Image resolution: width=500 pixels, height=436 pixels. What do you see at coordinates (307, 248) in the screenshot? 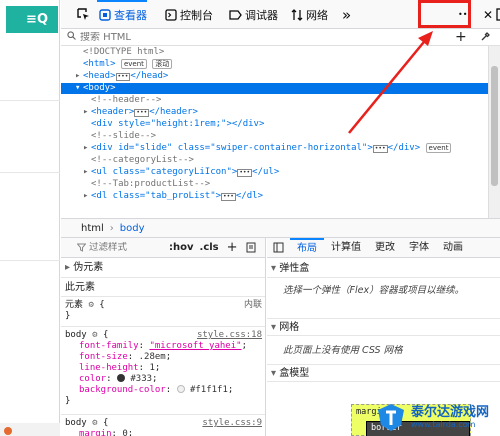
I see `tab-layout: 布局` at bounding box center [307, 248].